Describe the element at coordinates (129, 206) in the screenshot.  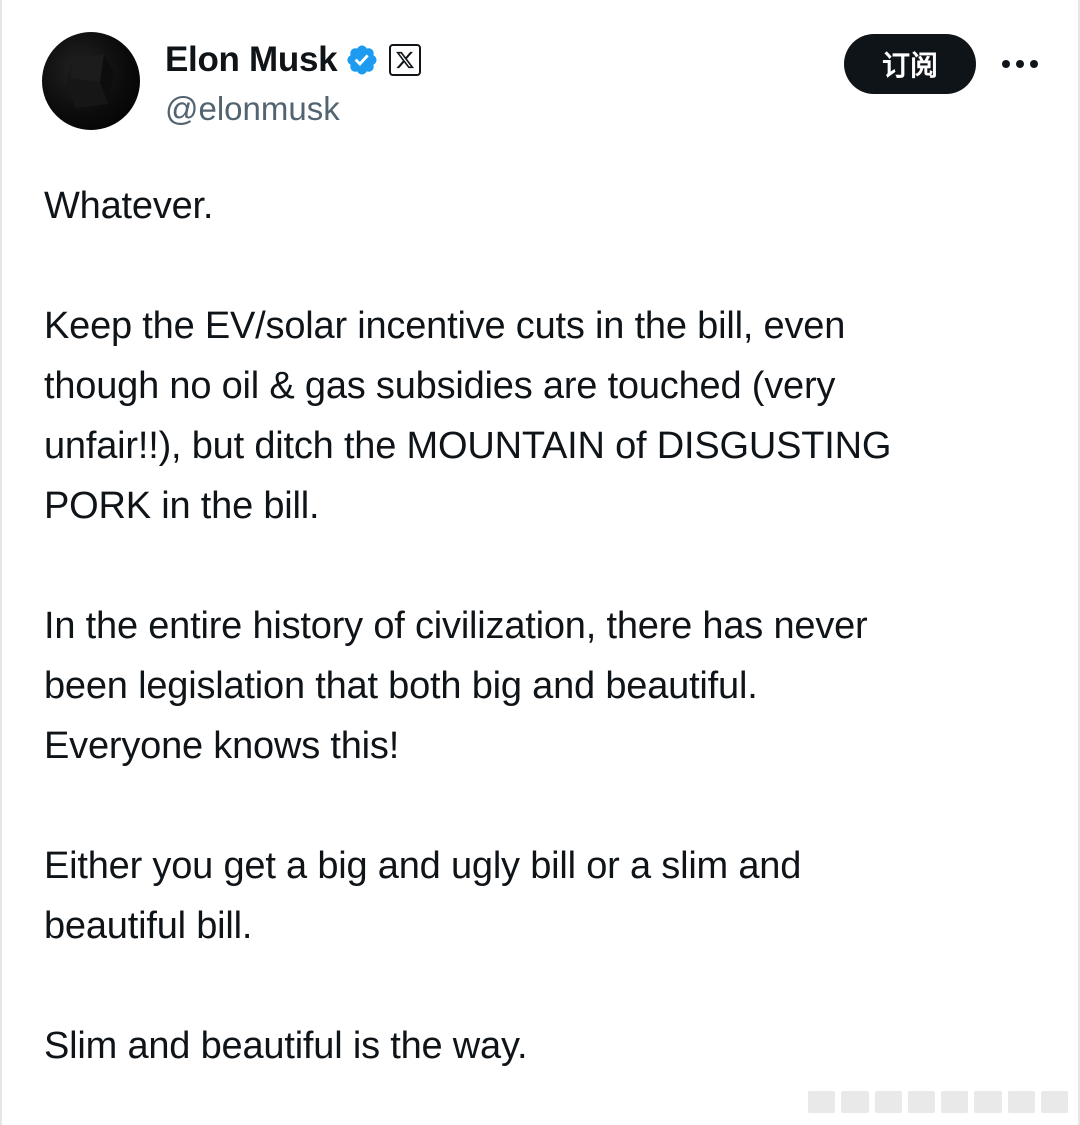
I see `tweet-paragraph: Whatever.` at that location.